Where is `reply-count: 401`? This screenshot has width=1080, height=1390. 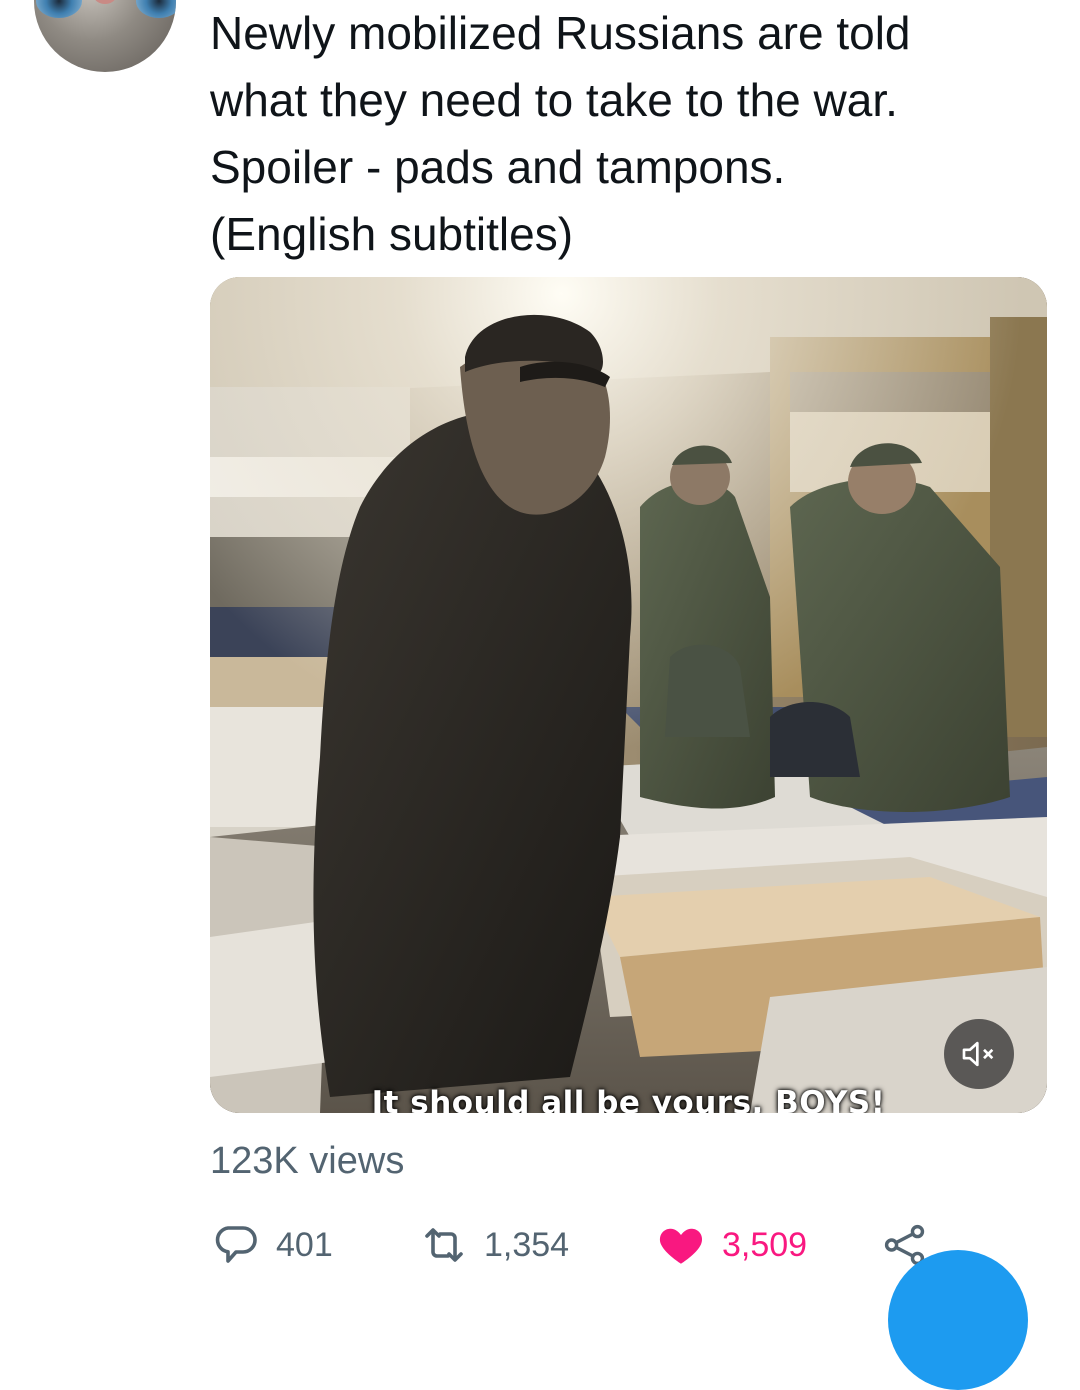
reply-count: 401 is located at coordinates (304, 1244).